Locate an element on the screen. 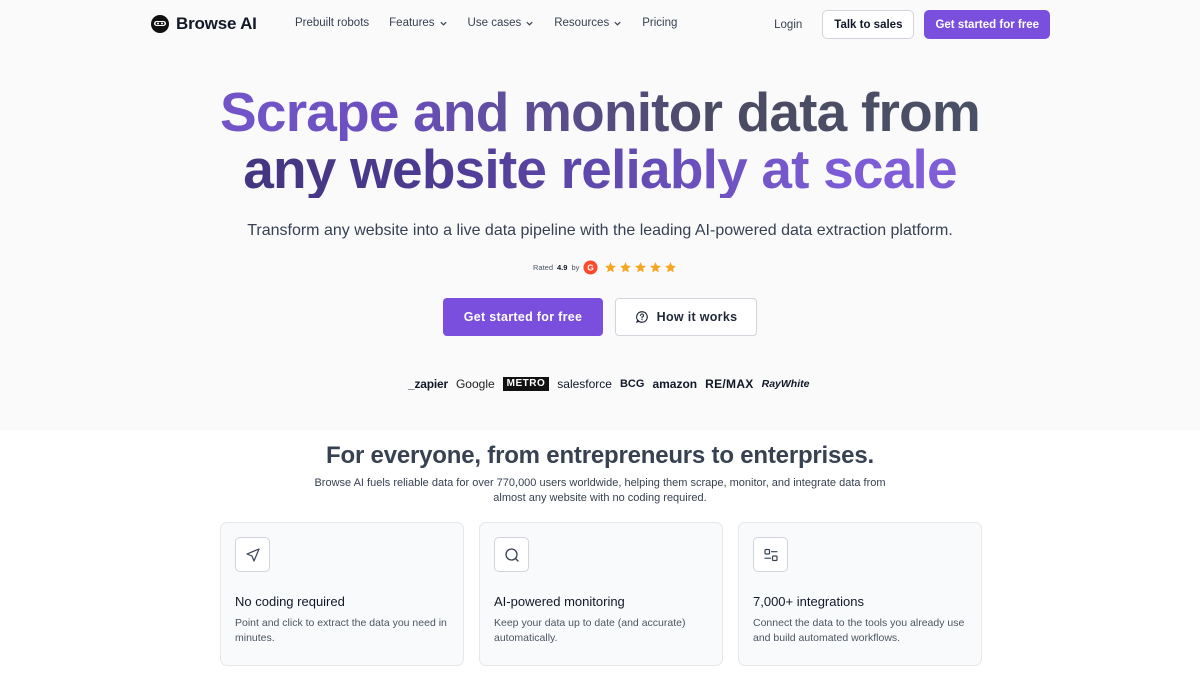 The image size is (1200, 675). metro-logo: METRO is located at coordinates (526, 384).